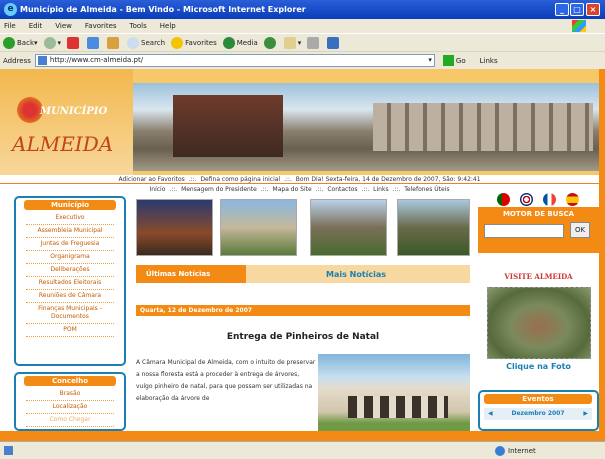  I want to click on menu-item-executivo: Executivo, so click(70, 218).